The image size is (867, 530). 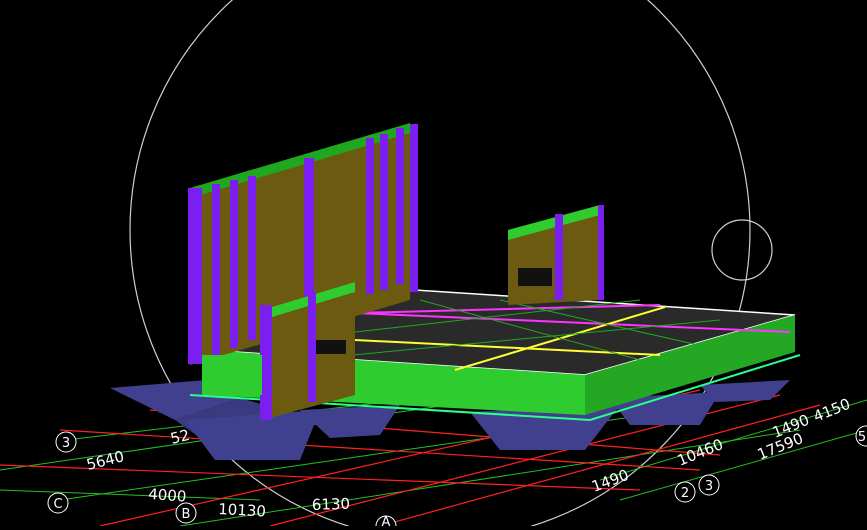 I want to click on dimension-4150: 4150, so click(x=832, y=410).